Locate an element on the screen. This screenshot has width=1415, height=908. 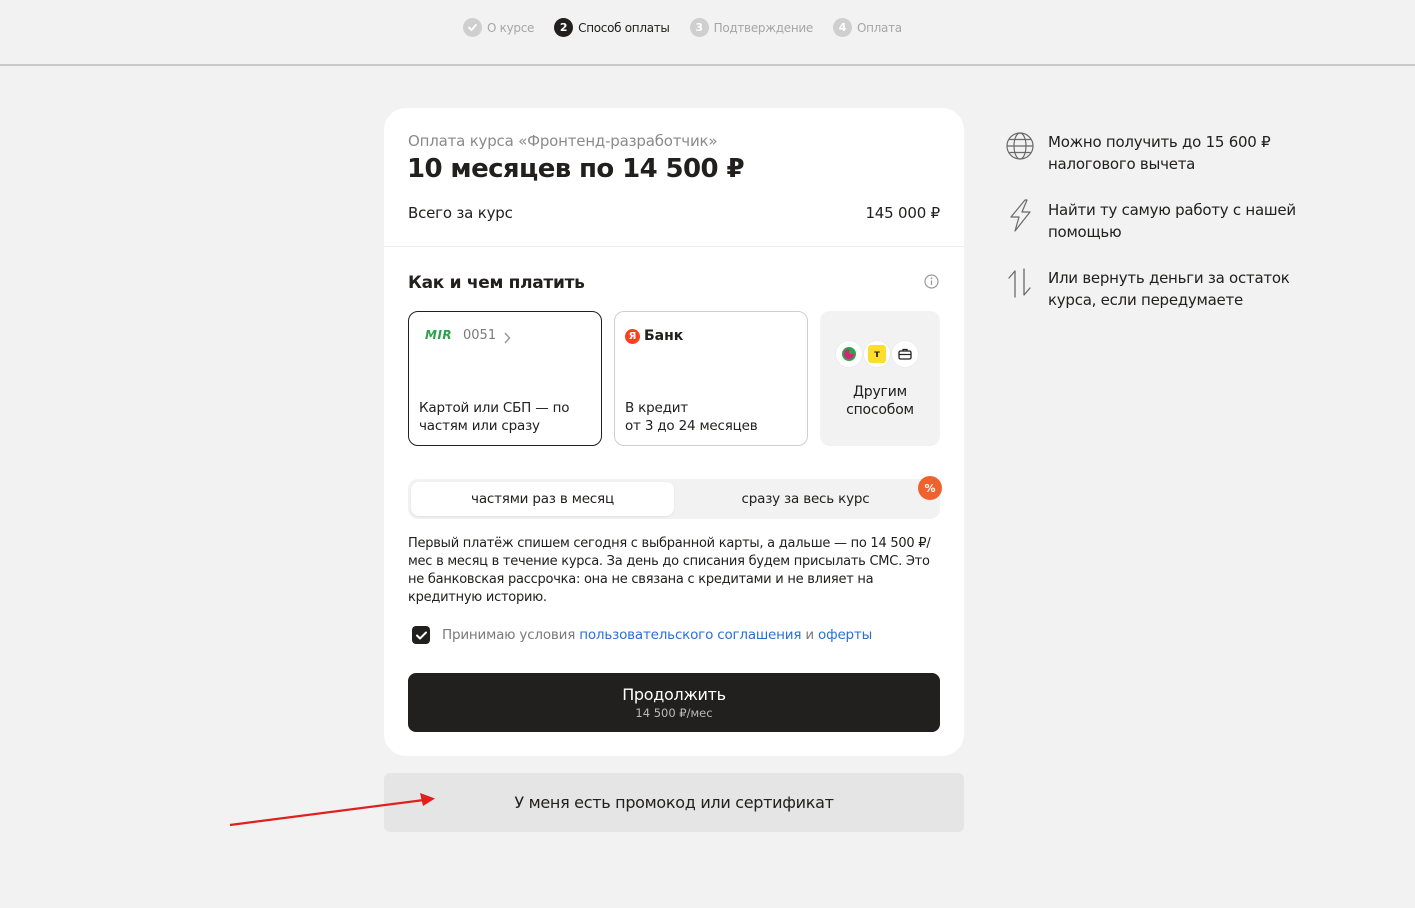
annotation-arrow-icon is located at coordinates (332, 810).